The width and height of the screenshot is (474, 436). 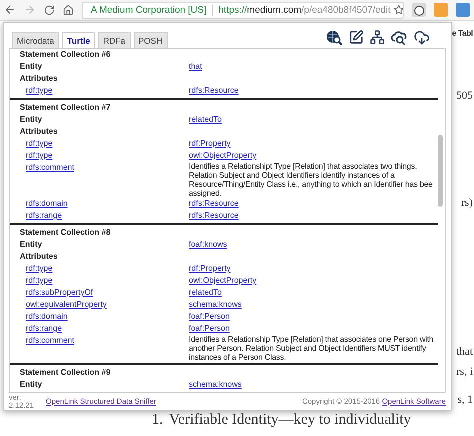 I want to click on value-text: Identifies a Relationshipt Type [Relation] that associates two things. Relation Subject and Object Identifiers identify instances of a Resource/Thing/Entity Class i.e., anything to which an Identifier has bee assigned., so click(x=311, y=180).